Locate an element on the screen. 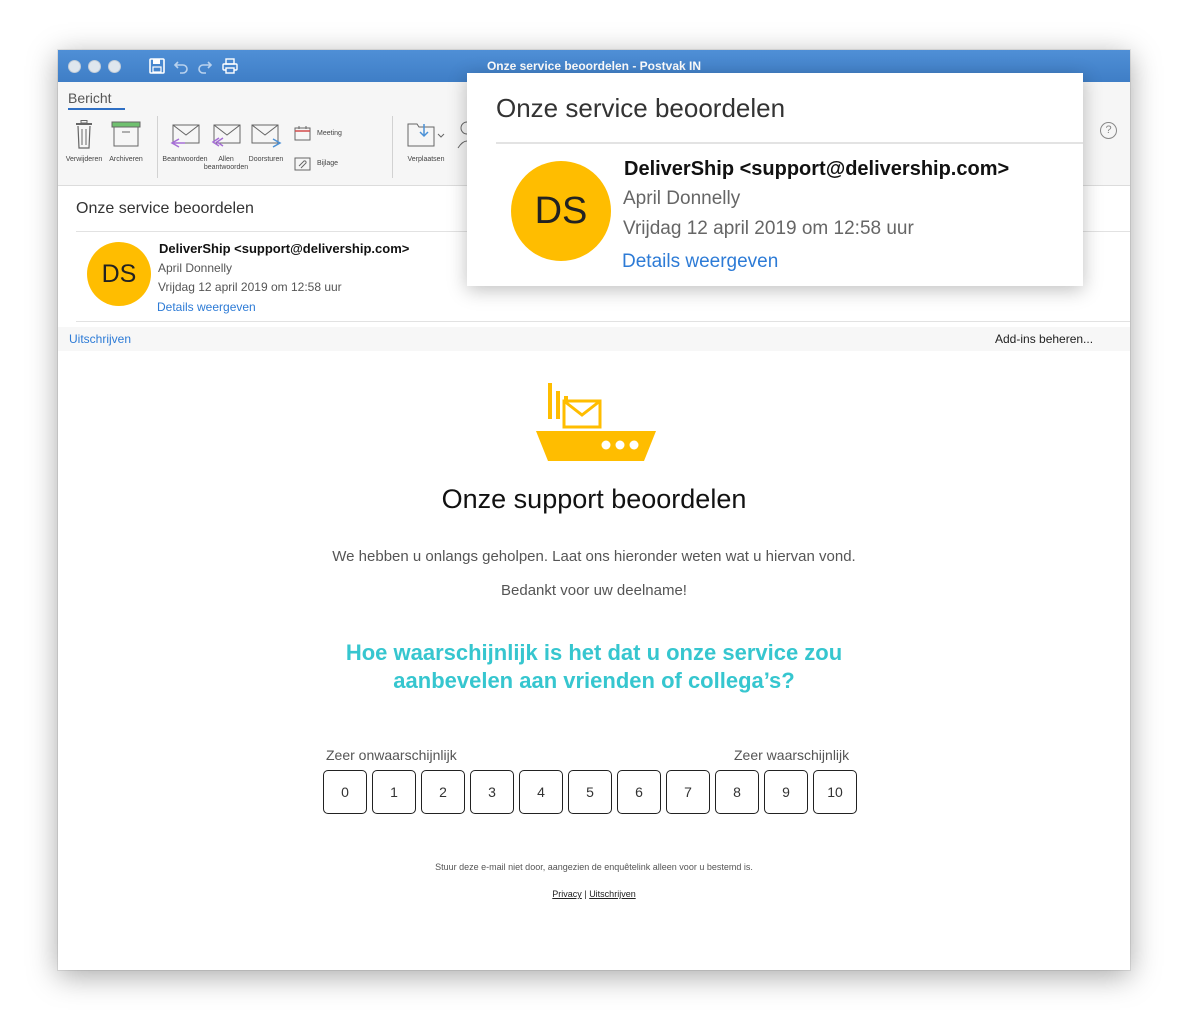 This screenshot has width=1189, height=1025. trash-icon is located at coordinates (84, 134).